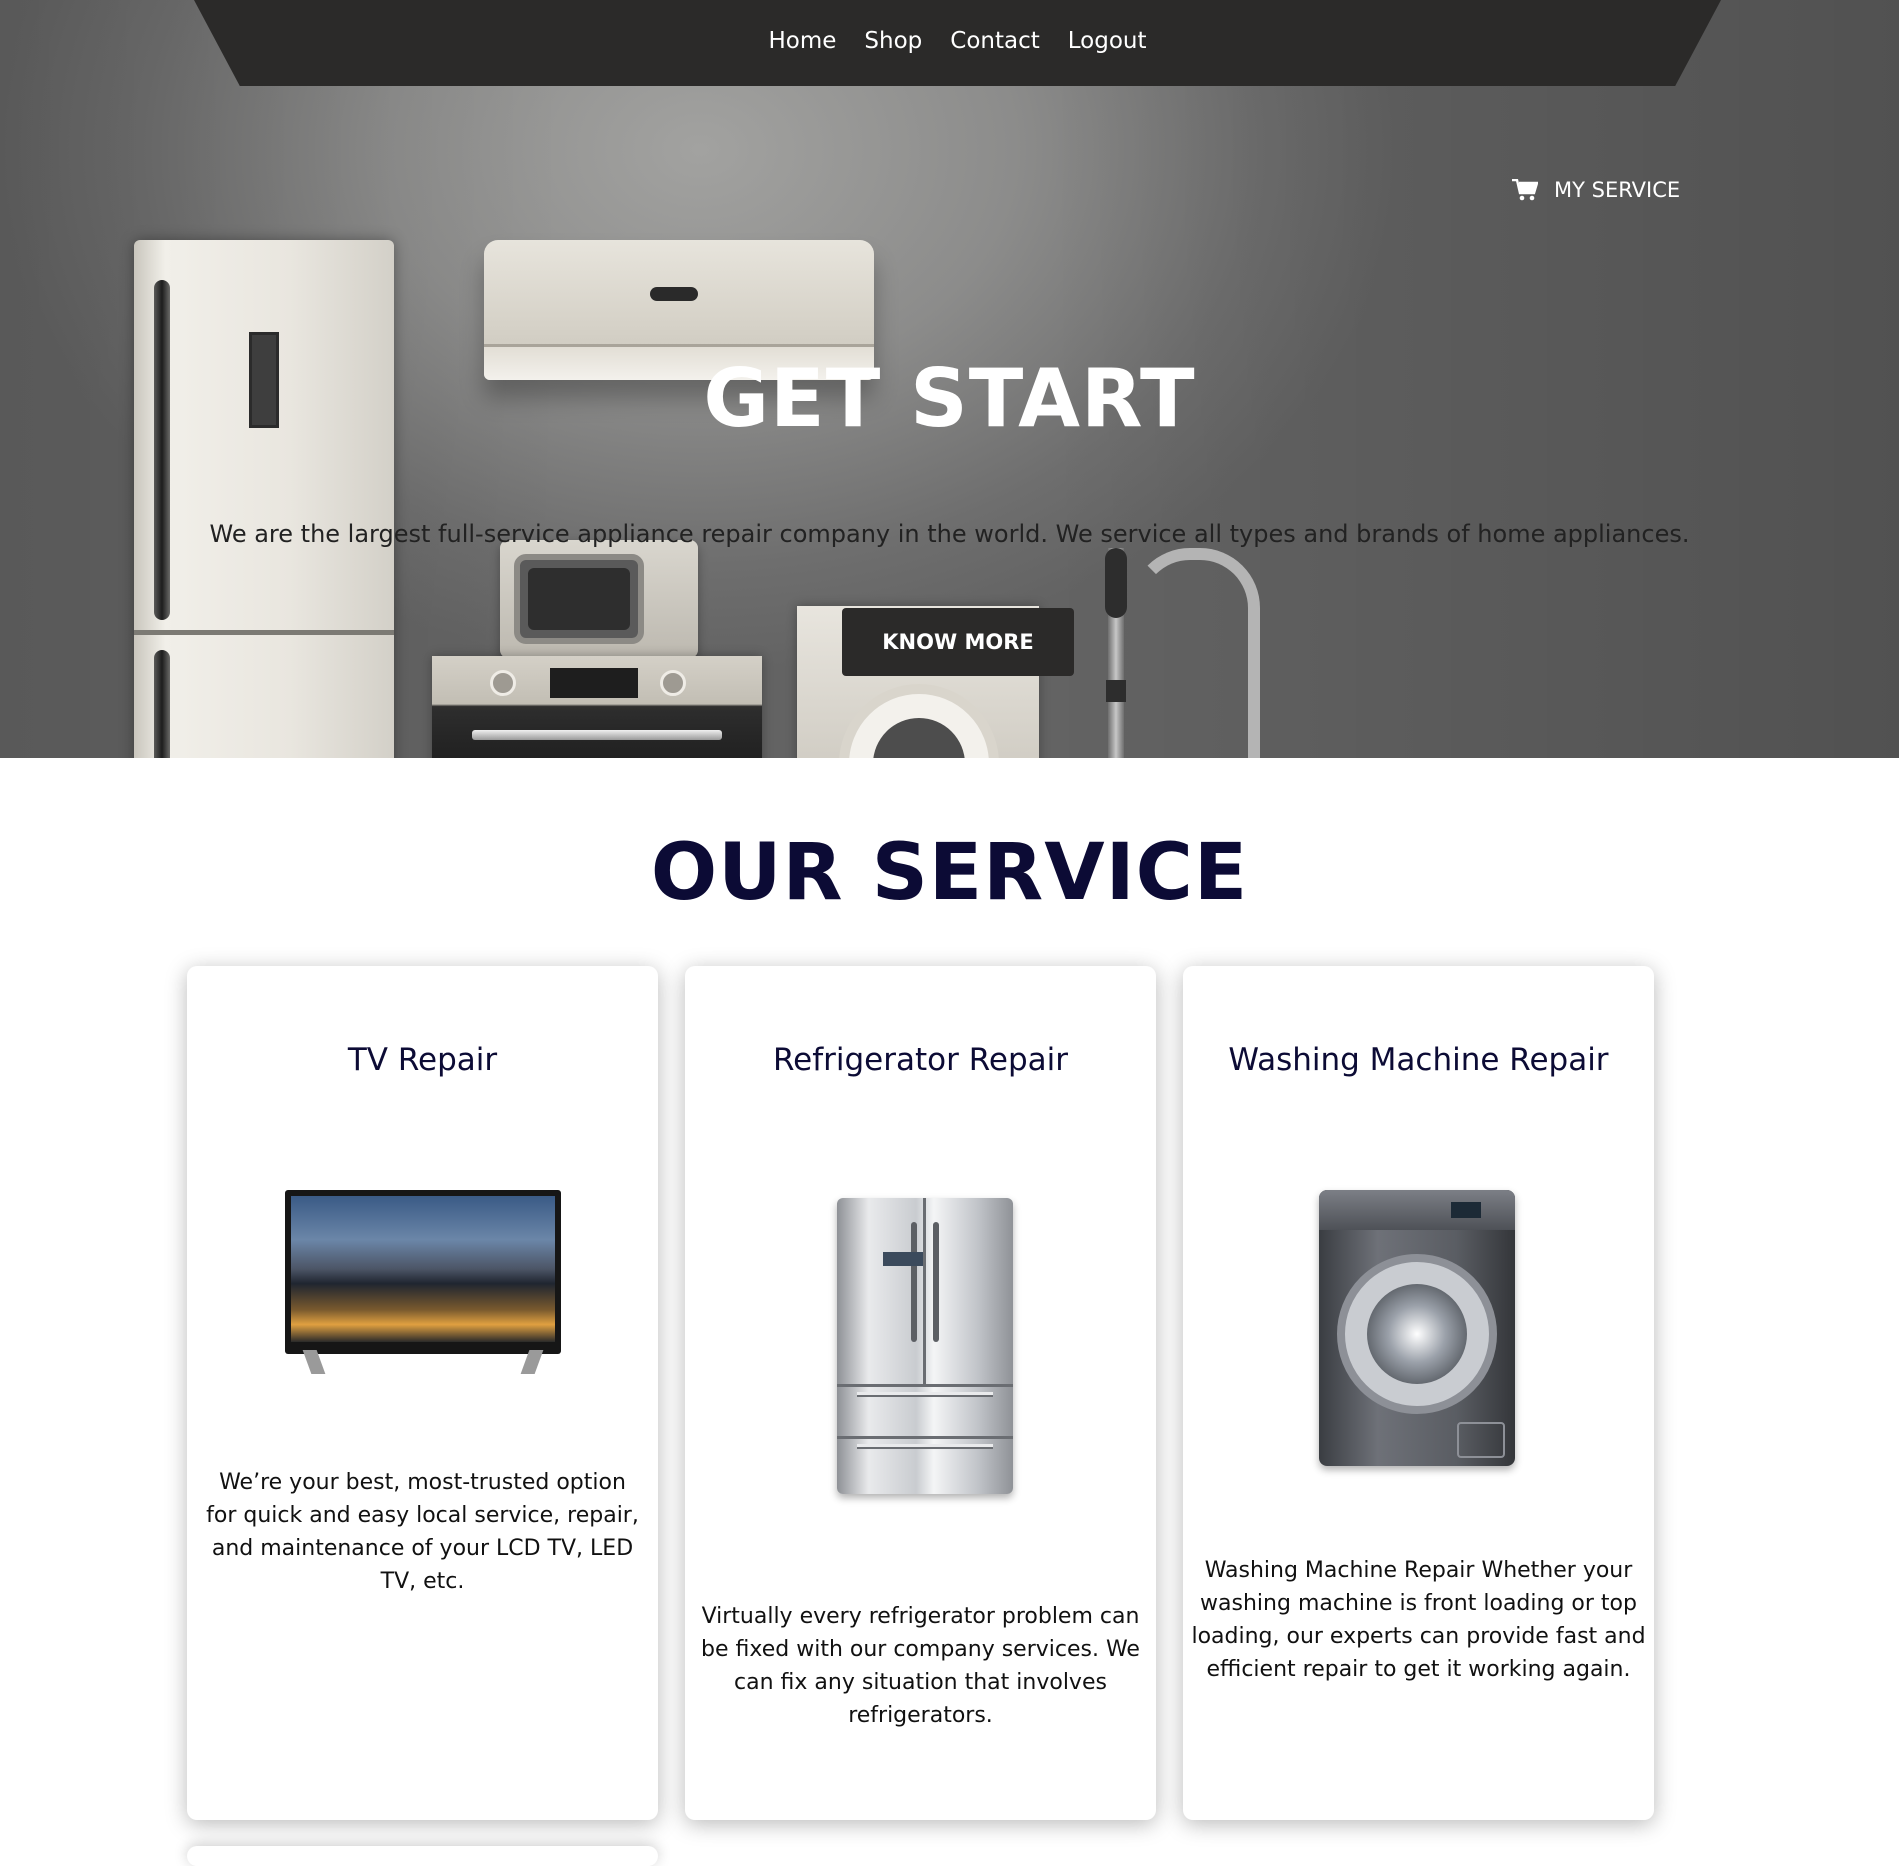  I want to click on hero-refrigerator-illustration, so click(264, 499).